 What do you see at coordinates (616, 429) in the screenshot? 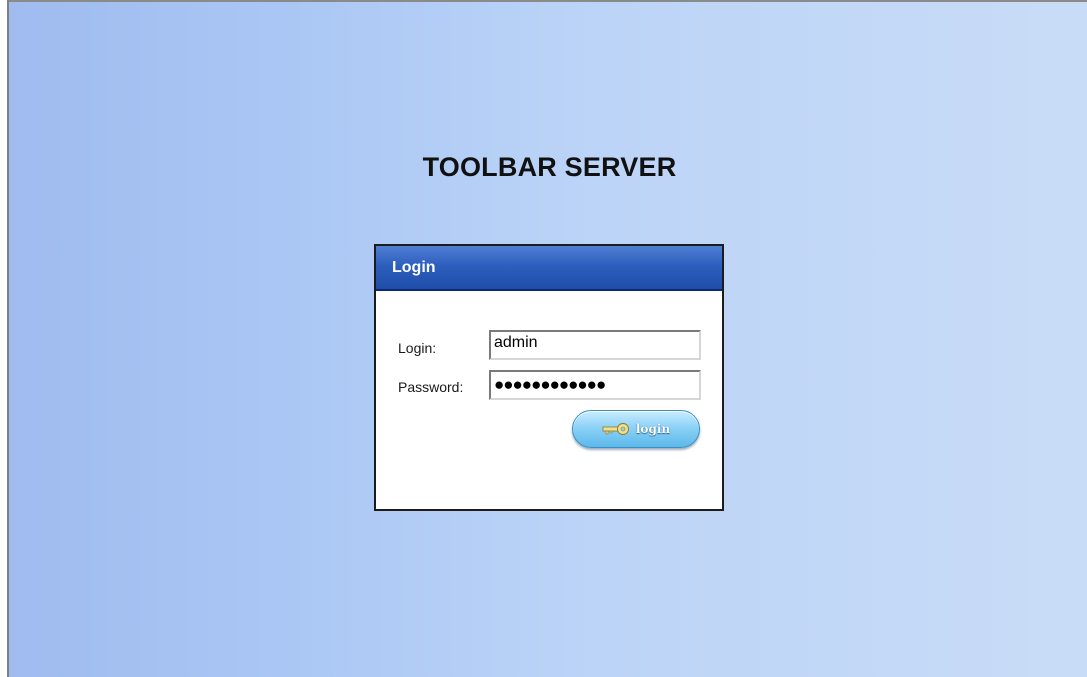
I see `key-icon` at bounding box center [616, 429].